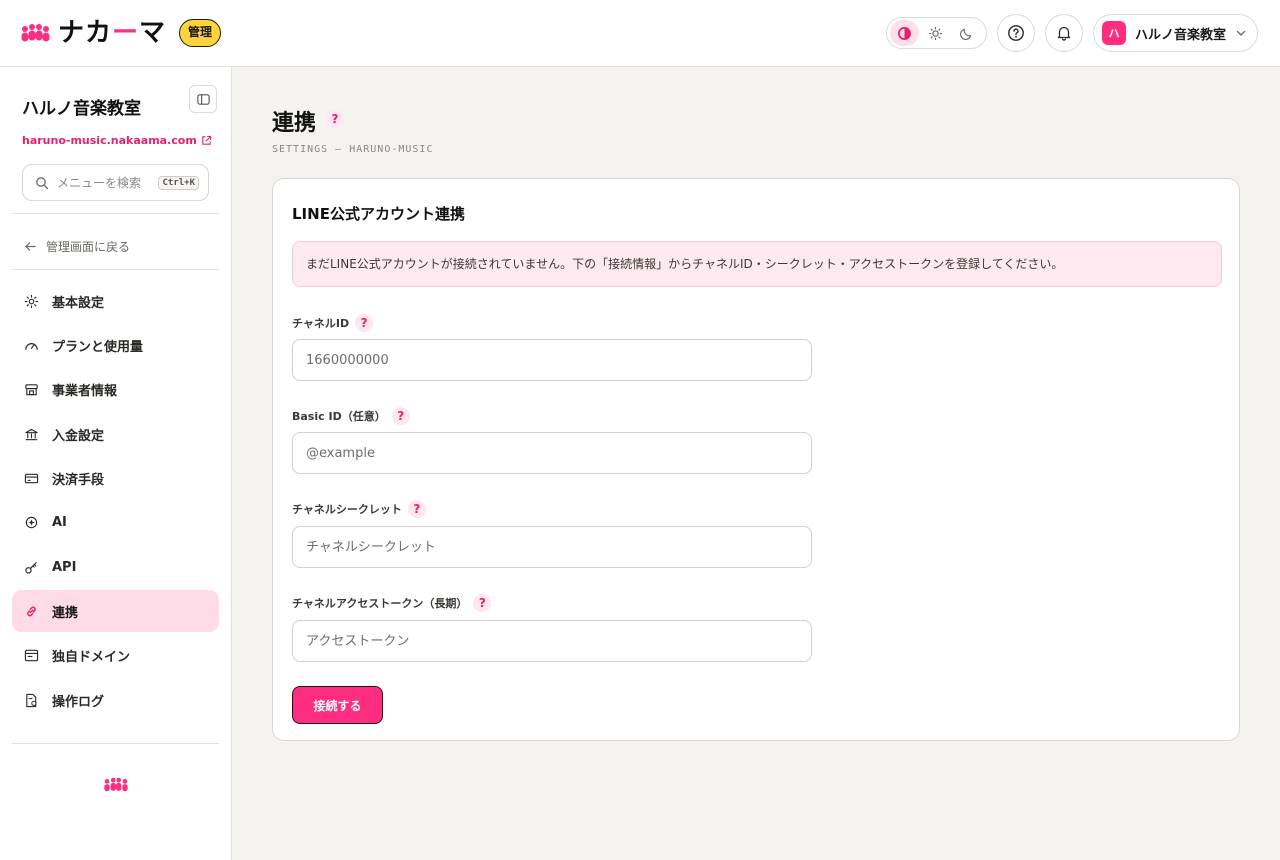 The width and height of the screenshot is (1280, 860). I want to click on link-icon, so click(31, 611).